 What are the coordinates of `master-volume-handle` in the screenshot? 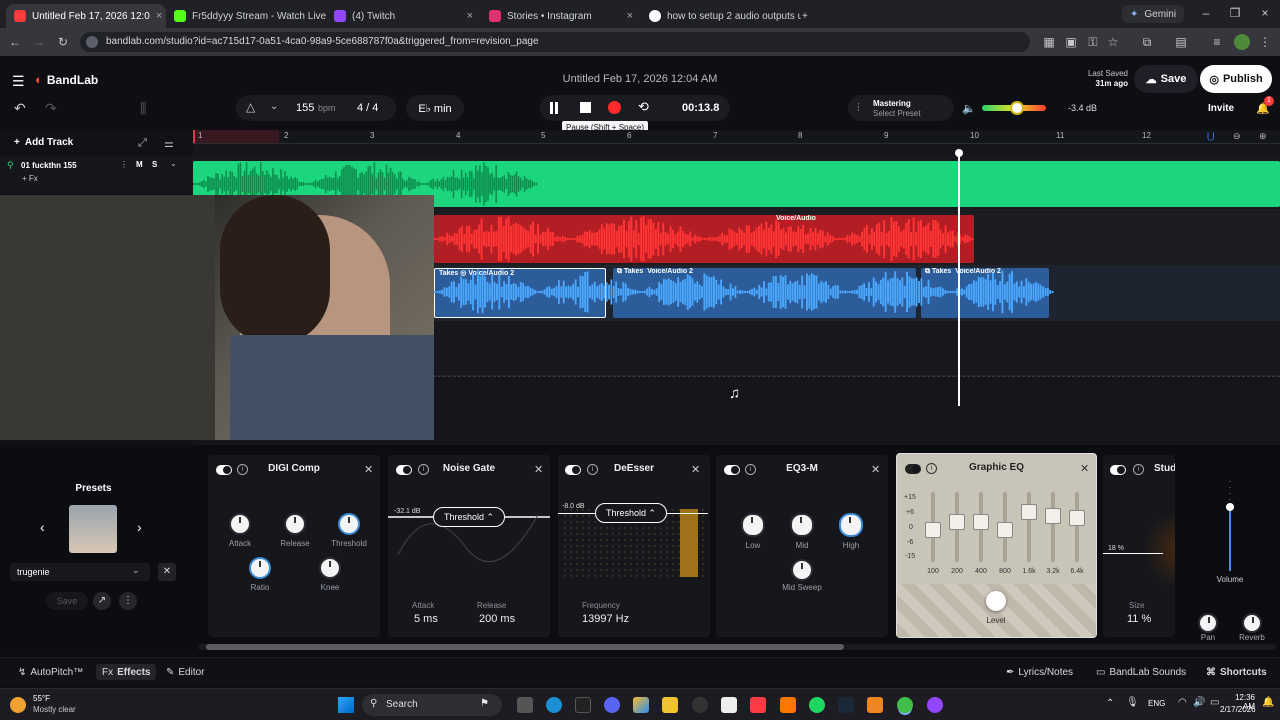 It's located at (1017, 108).